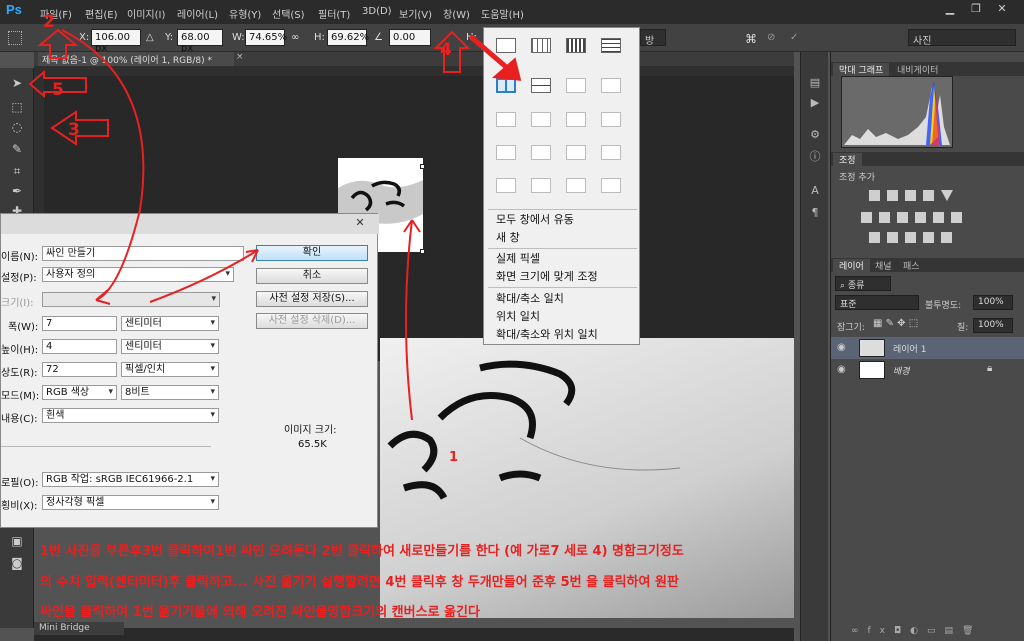 Image resolution: width=1024 pixels, height=641 pixels. I want to click on menu-select: 선택(S), so click(288, 13).